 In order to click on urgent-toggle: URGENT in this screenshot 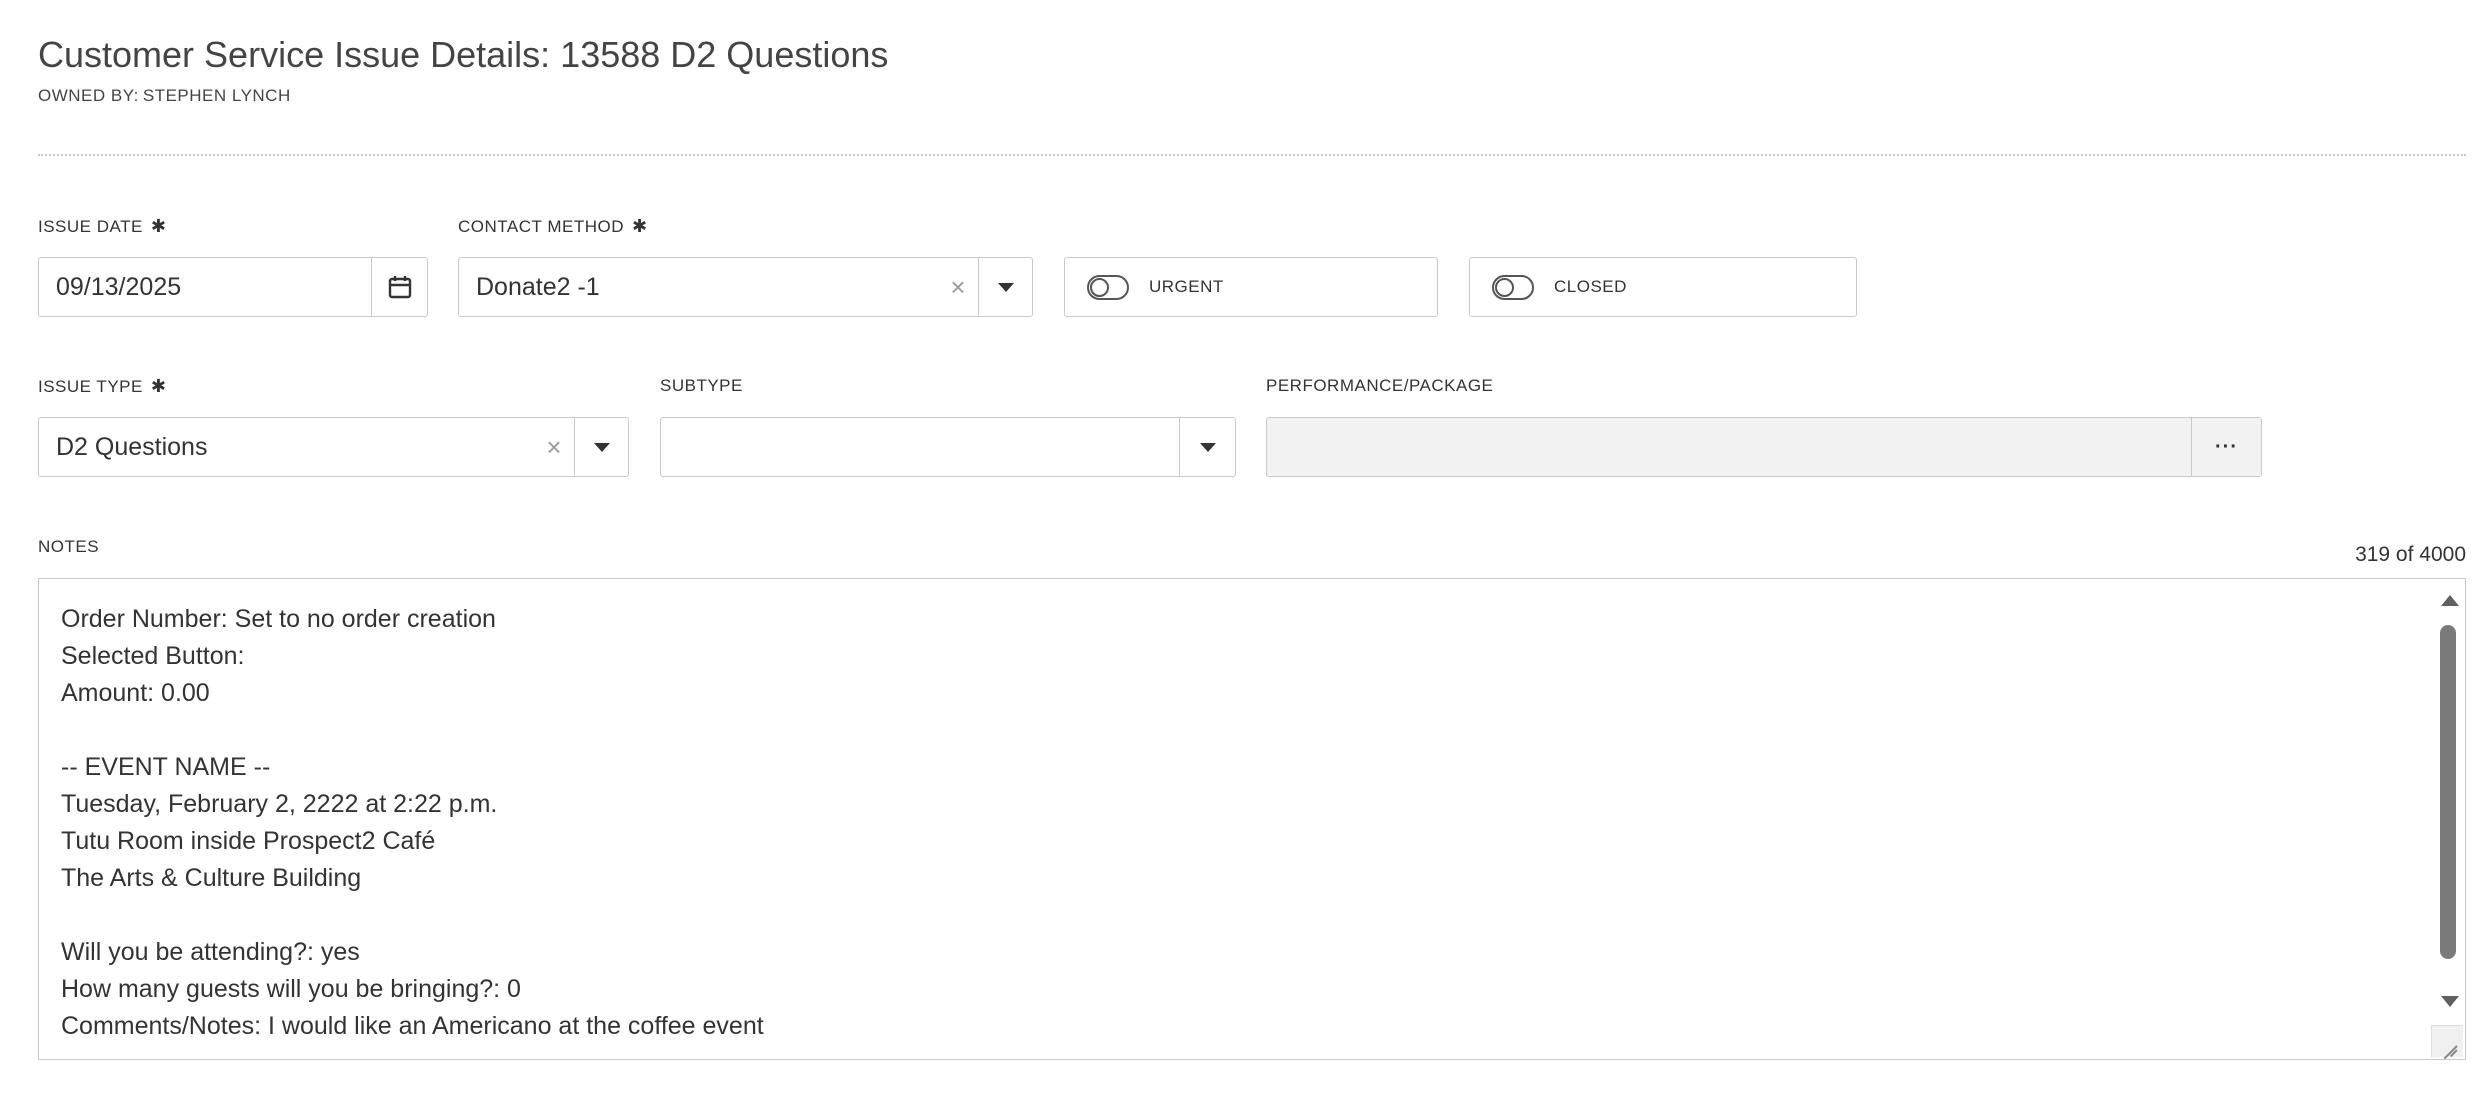, I will do `click(1251, 287)`.